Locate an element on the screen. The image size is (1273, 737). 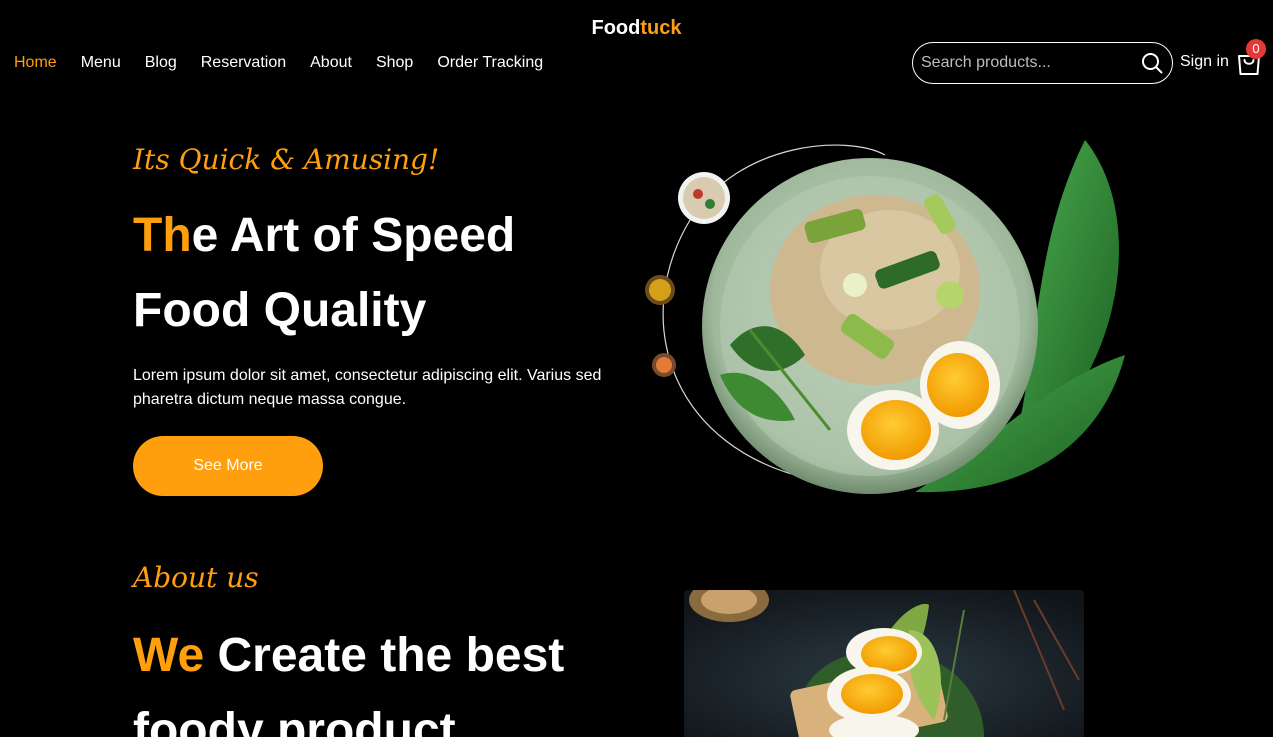
nav-item-shop: Shop is located at coordinates (394, 63).